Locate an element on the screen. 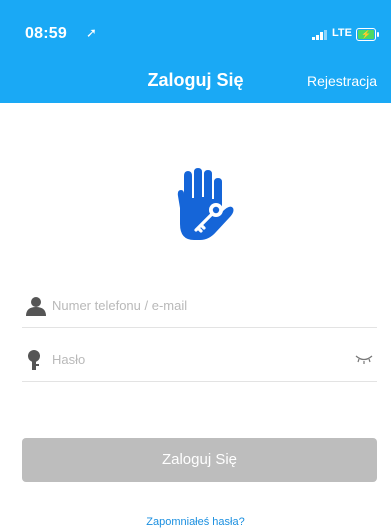 The height and width of the screenshot is (531, 391). password-field is located at coordinates (199, 359).